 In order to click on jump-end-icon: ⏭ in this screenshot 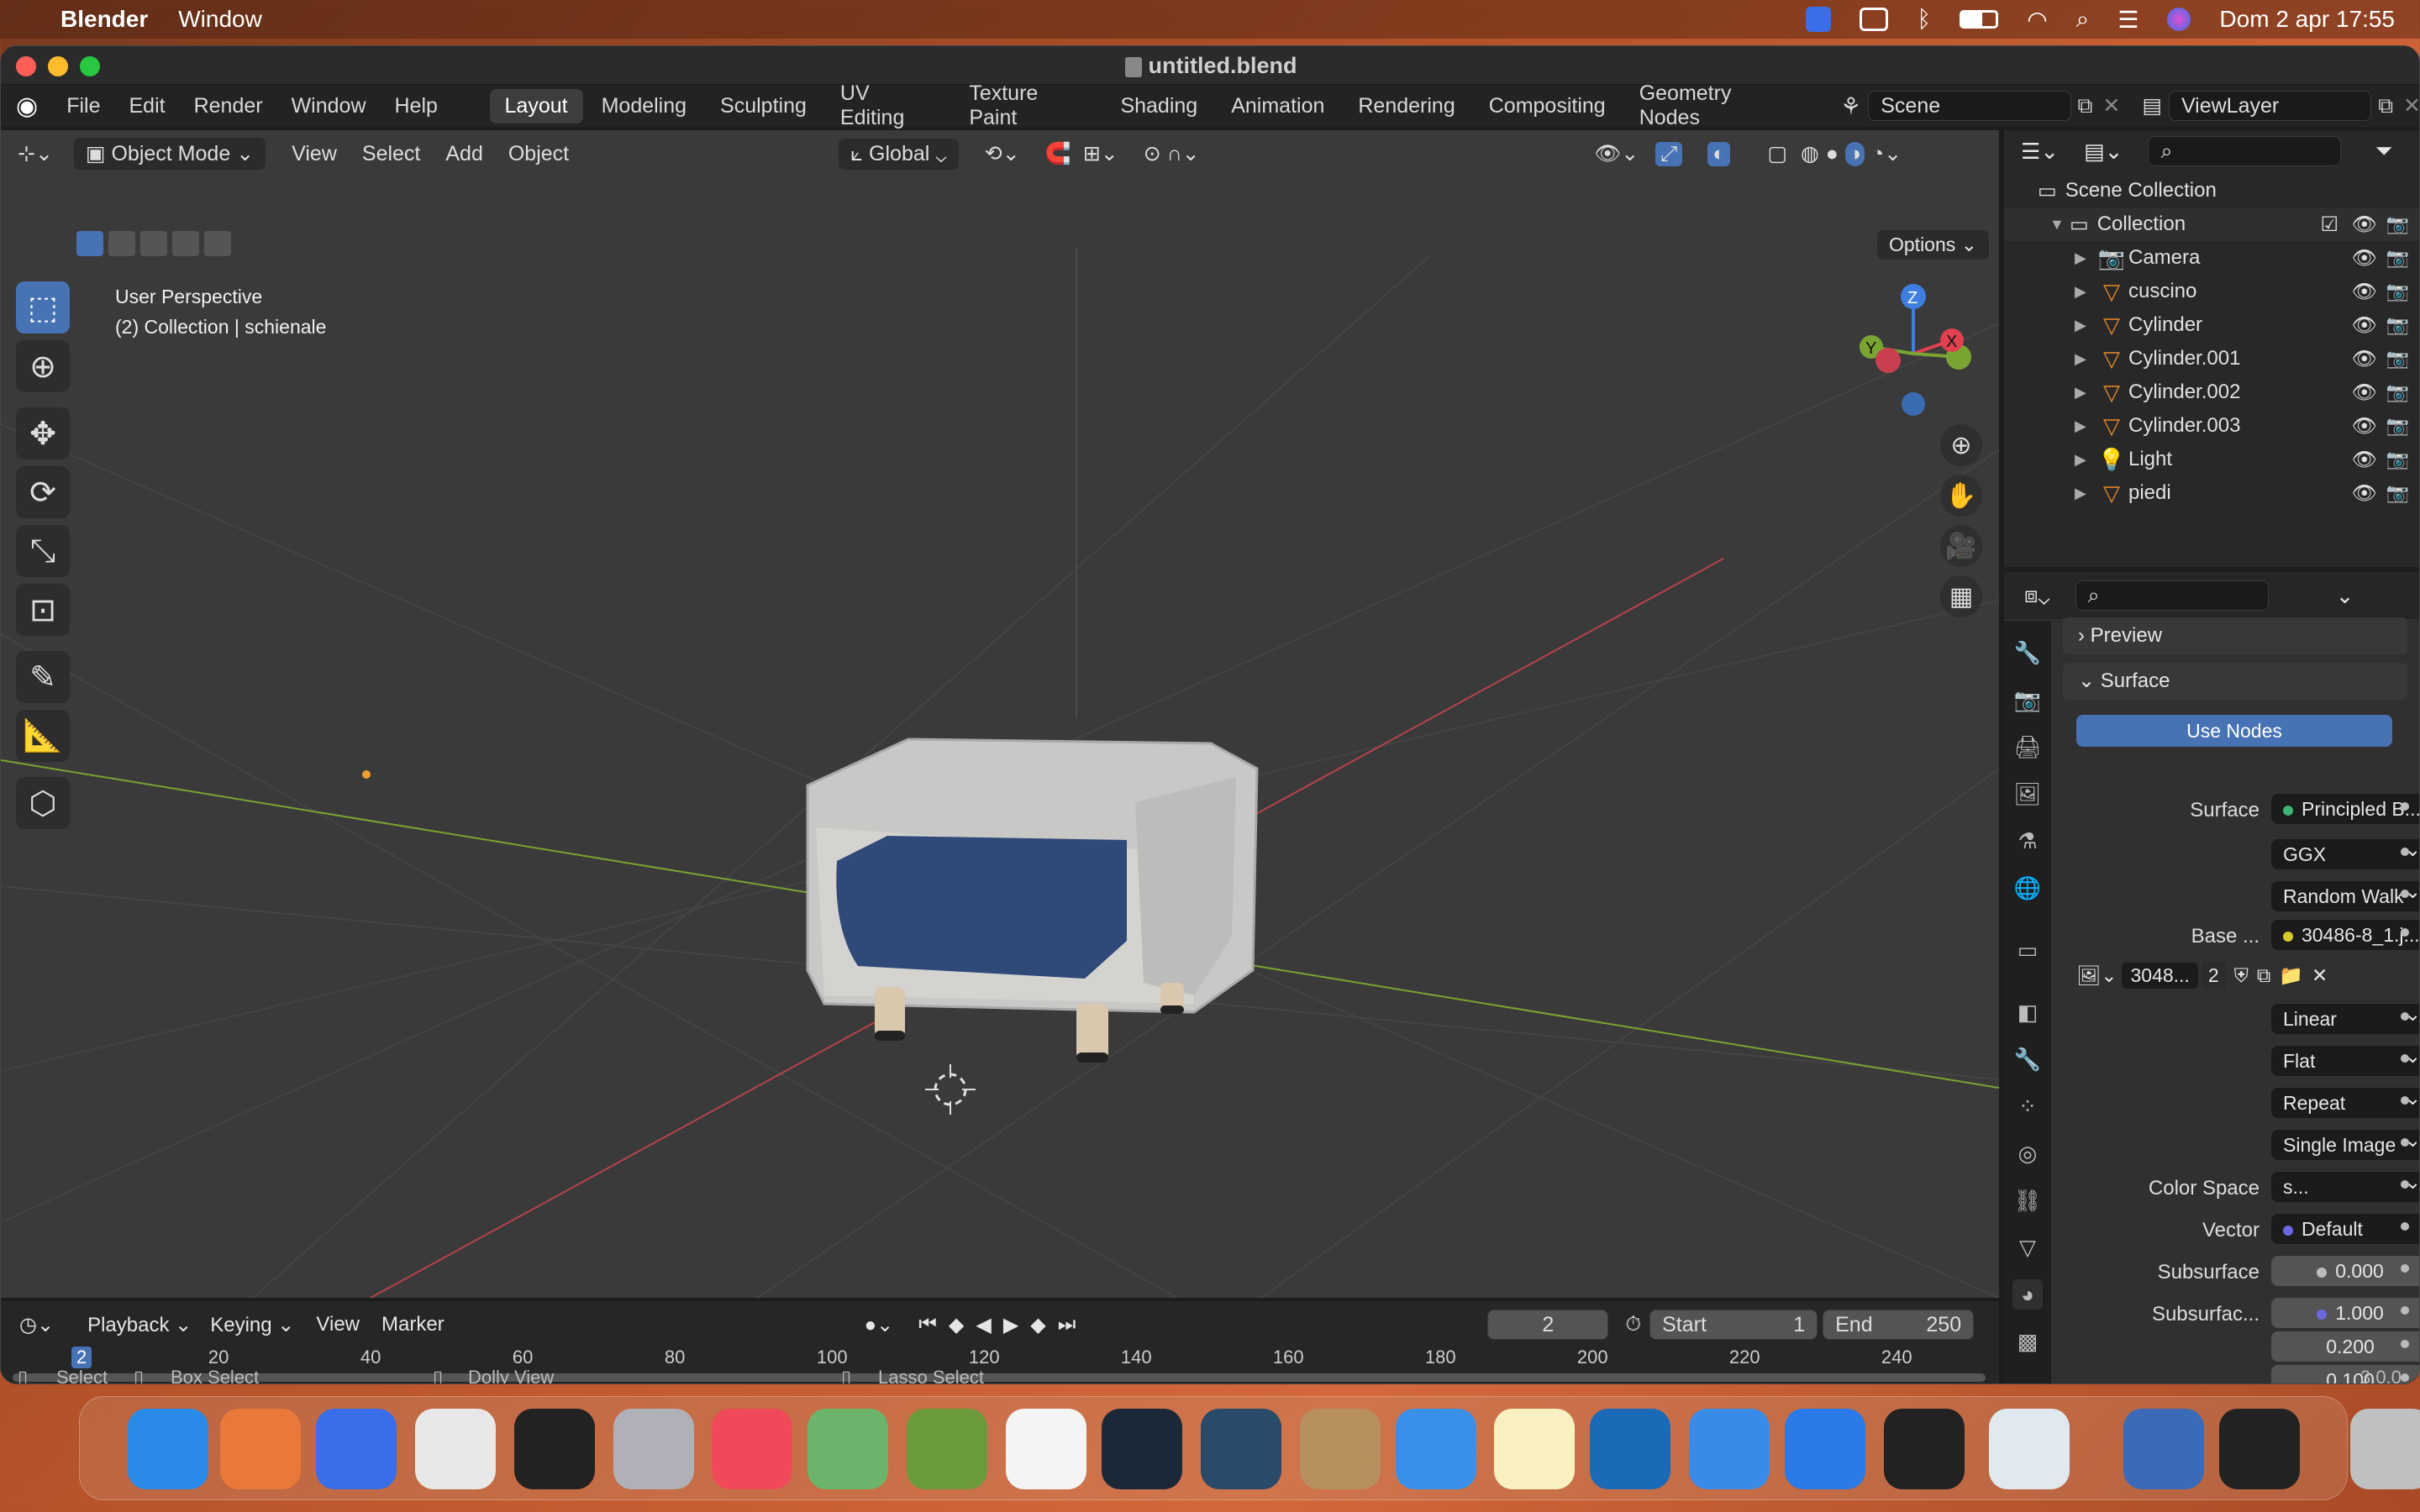, I will do `click(1067, 1324)`.